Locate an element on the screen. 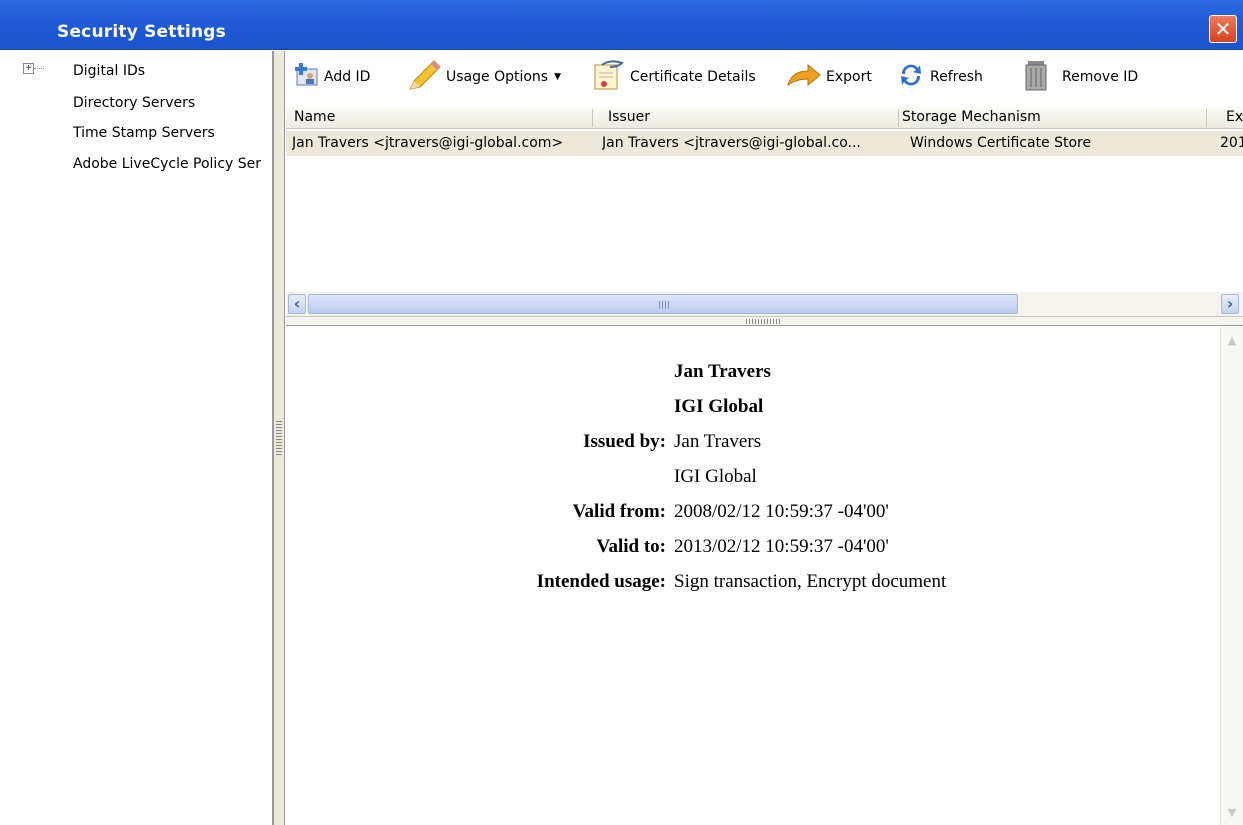  vertical-scrollbar: ▲ ▼ is located at coordinates (1231, 576).